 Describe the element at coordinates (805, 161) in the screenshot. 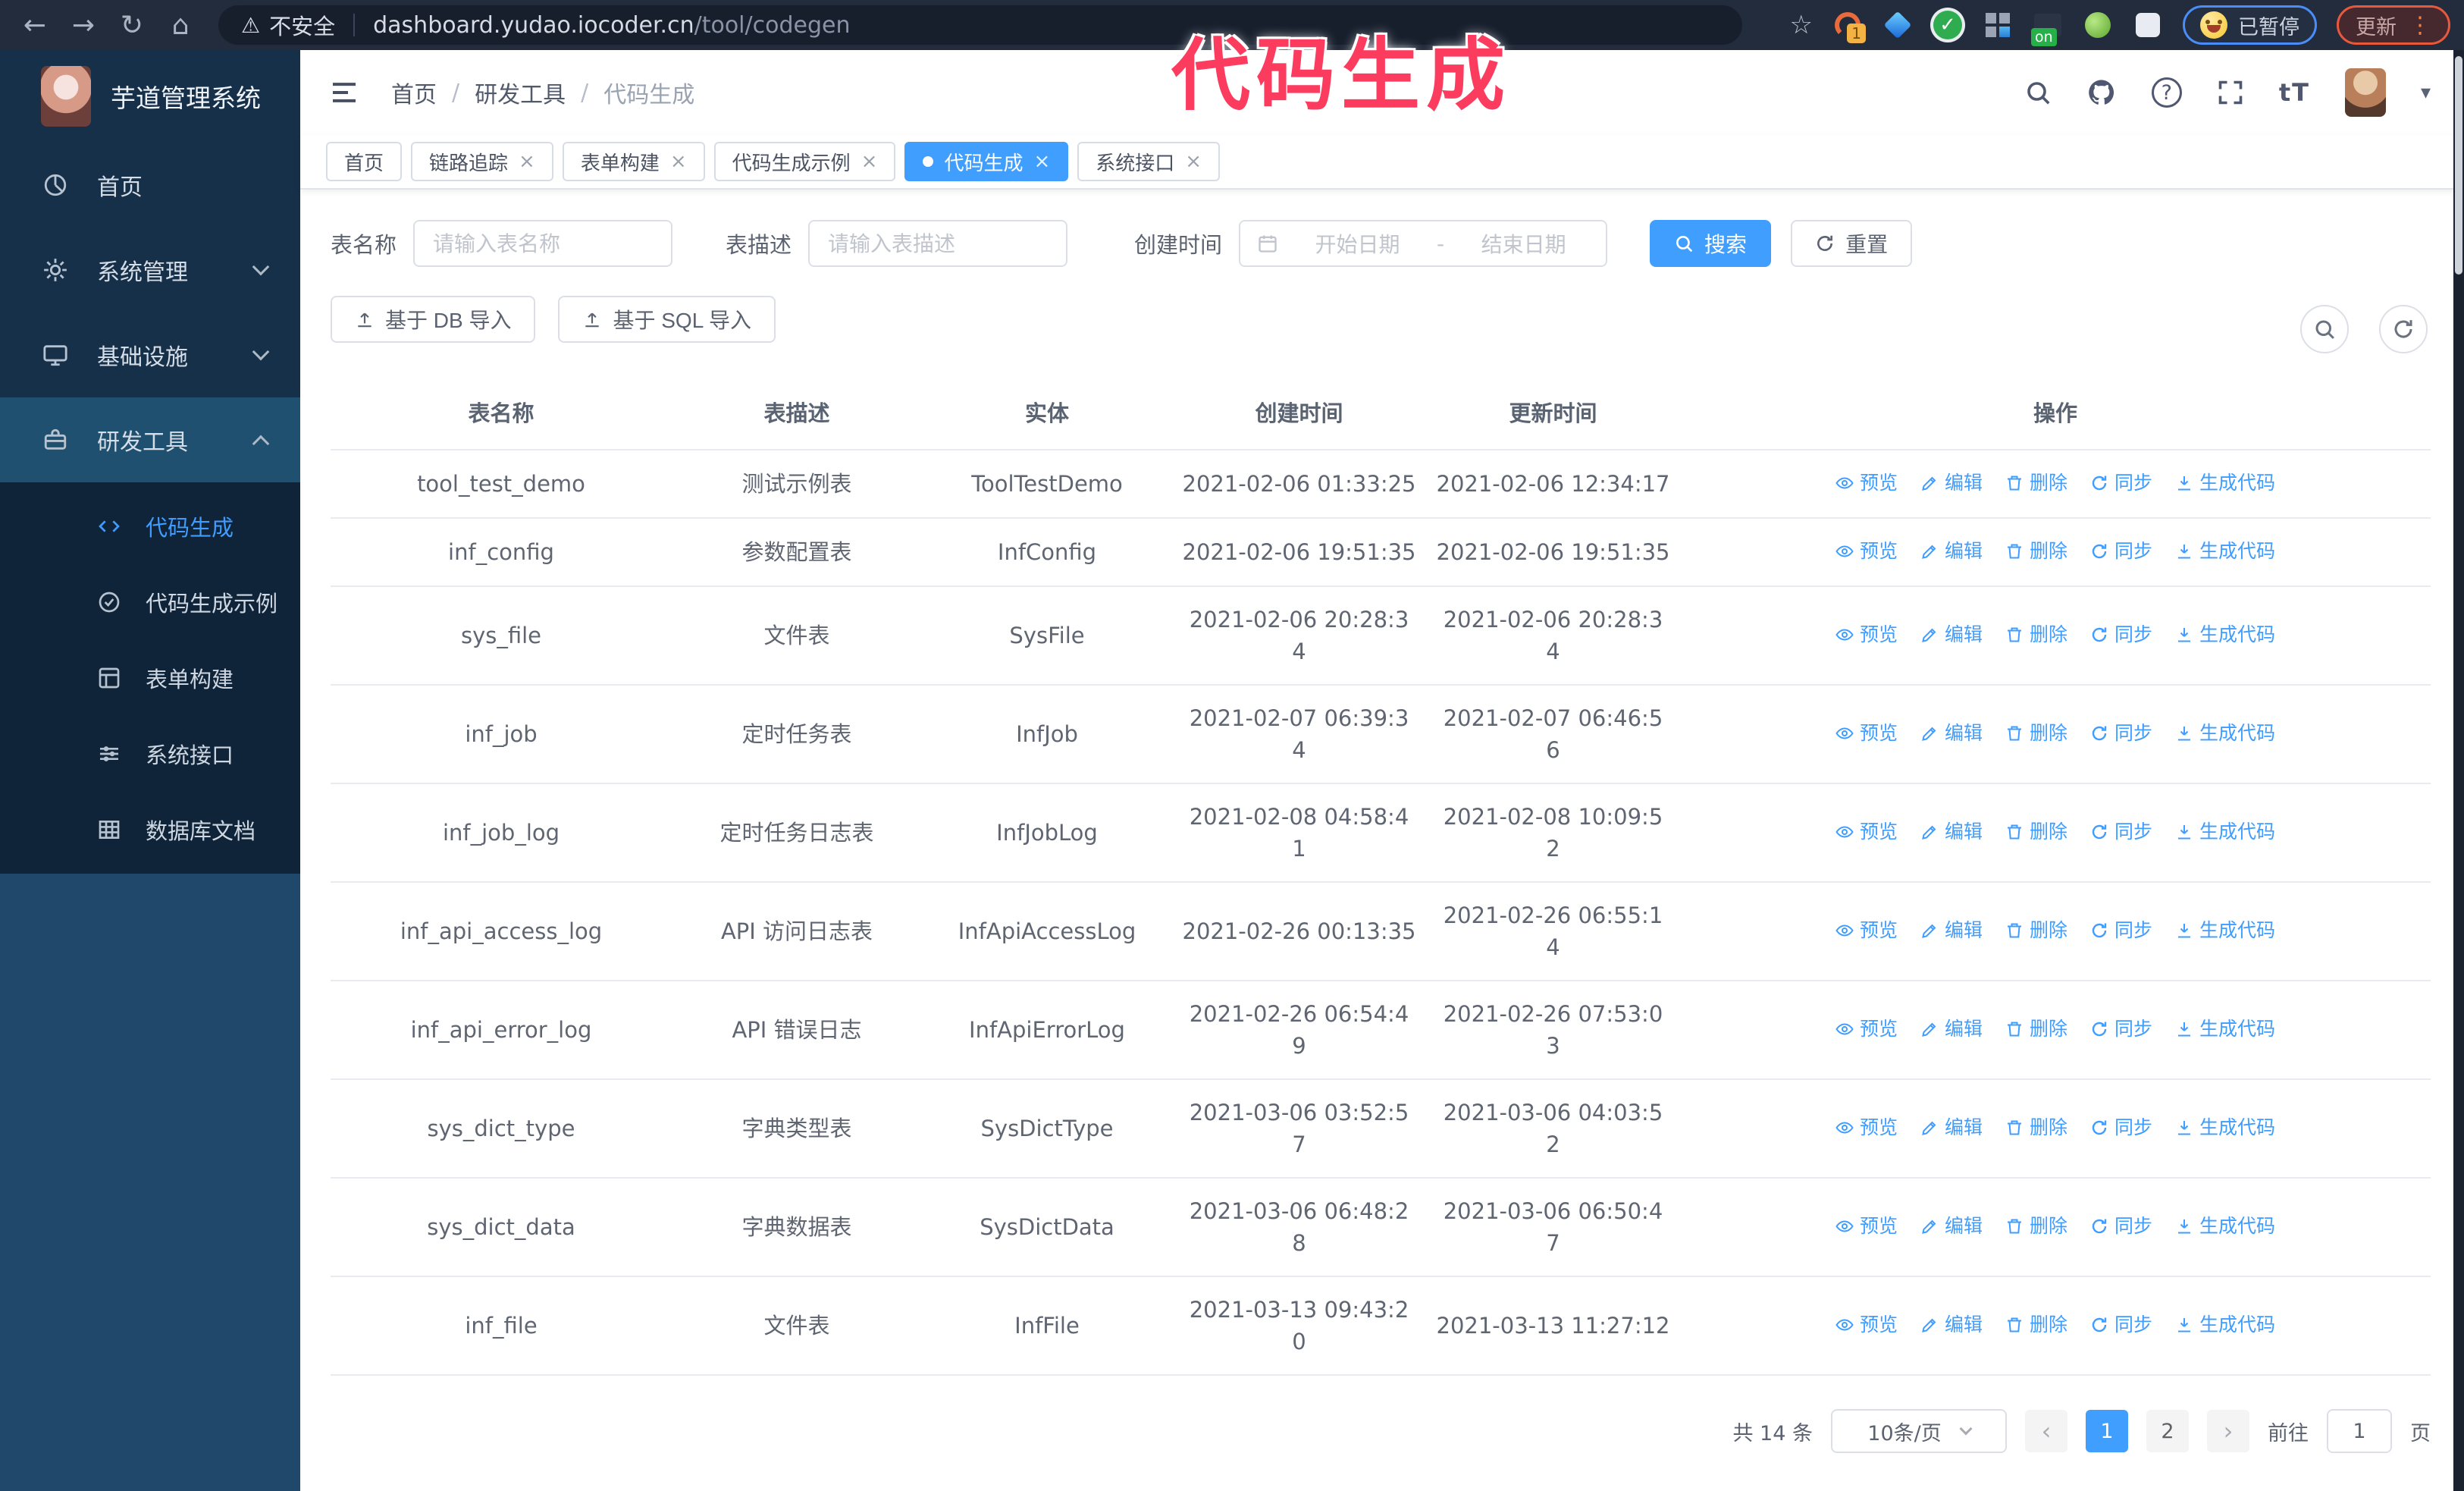

I see `tab-codegen-example: 代码生成示例 ×` at that location.